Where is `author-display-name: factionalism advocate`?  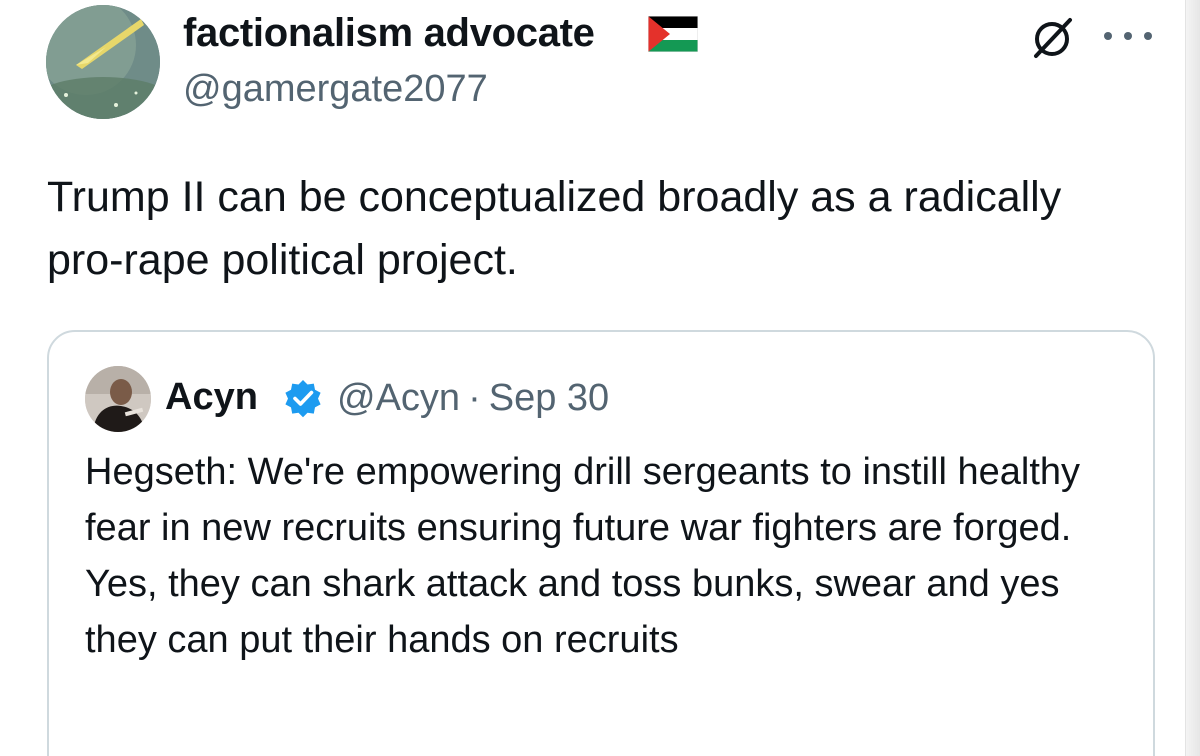 author-display-name: factionalism advocate is located at coordinates (389, 33).